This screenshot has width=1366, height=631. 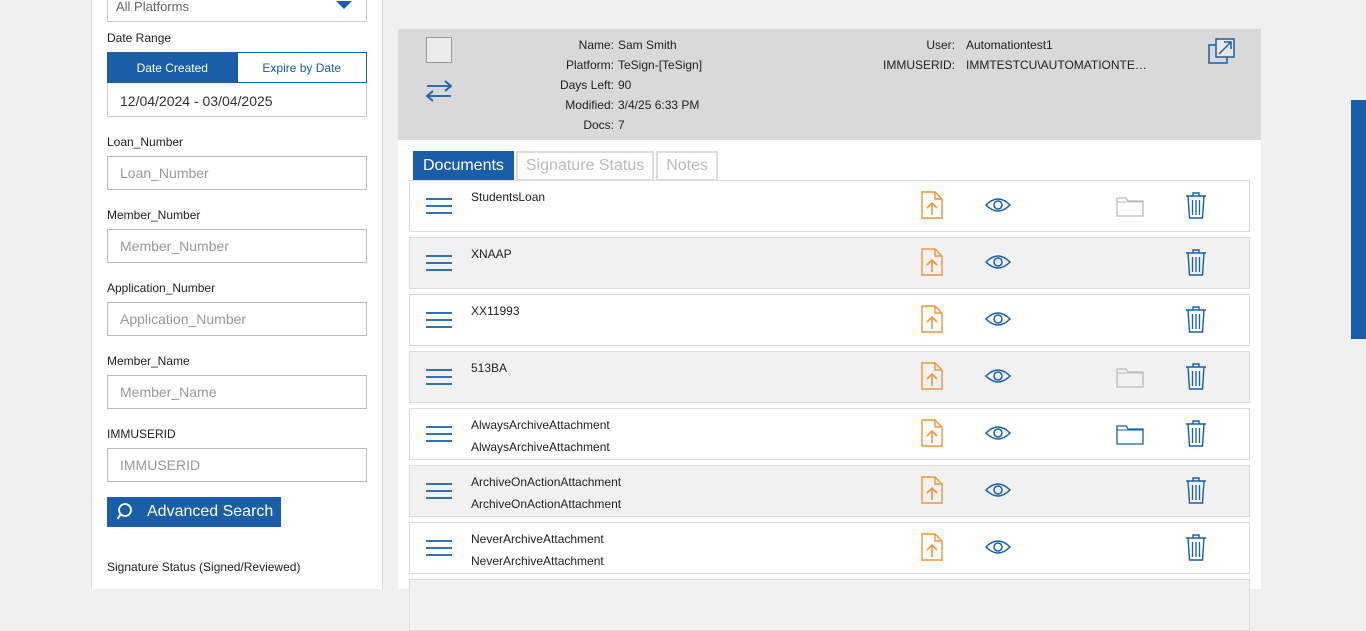 What do you see at coordinates (659, 105) in the screenshot?
I see `info-modified-value: 3/4/25 6:33 PM` at bounding box center [659, 105].